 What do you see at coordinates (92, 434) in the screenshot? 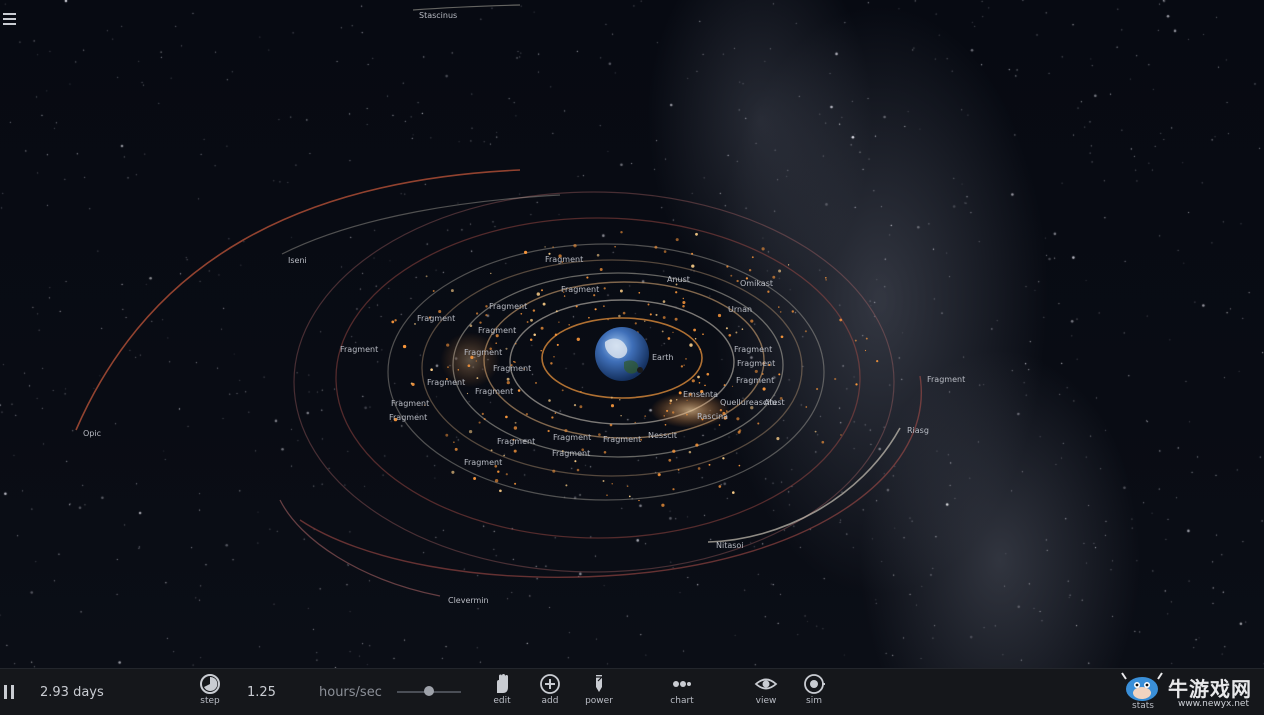
I see `body-label: Opic` at bounding box center [92, 434].